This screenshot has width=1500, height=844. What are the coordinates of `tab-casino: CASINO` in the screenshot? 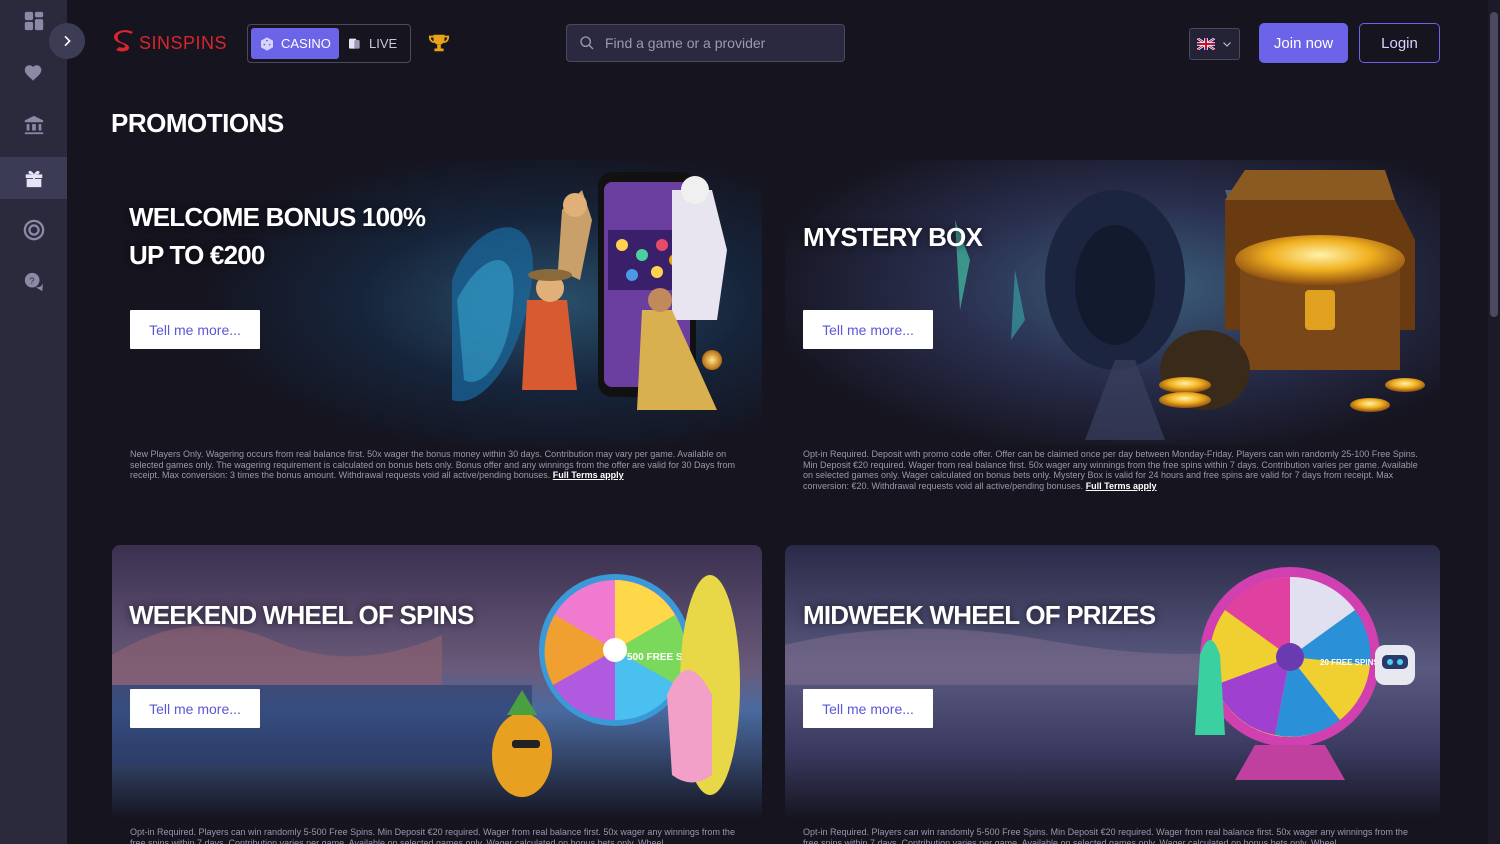 It's located at (295, 43).